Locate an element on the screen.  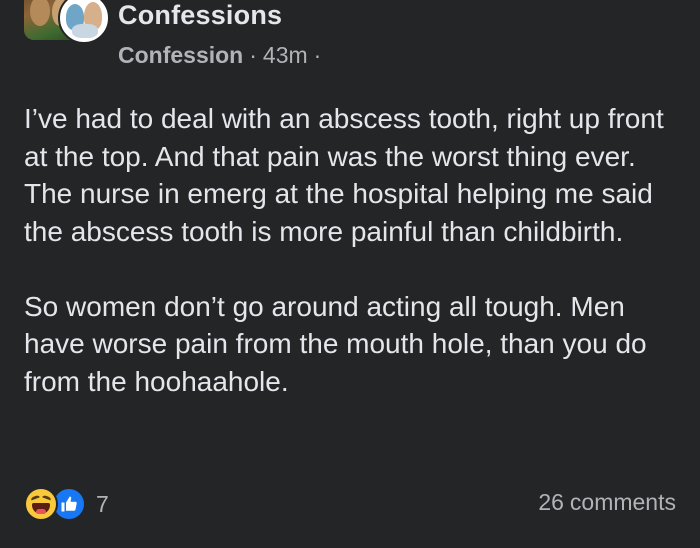
reactions-summary: 7 is located at coordinates (66, 504).